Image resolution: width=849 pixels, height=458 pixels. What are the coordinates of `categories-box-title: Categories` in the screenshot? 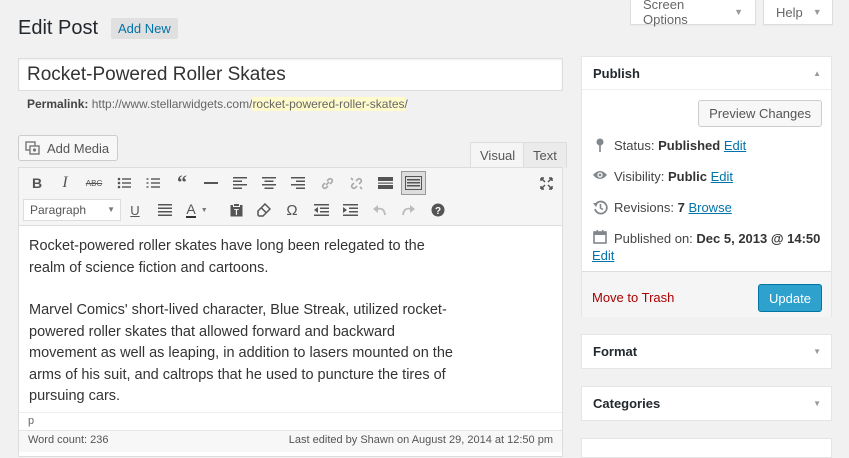 It's located at (627, 403).